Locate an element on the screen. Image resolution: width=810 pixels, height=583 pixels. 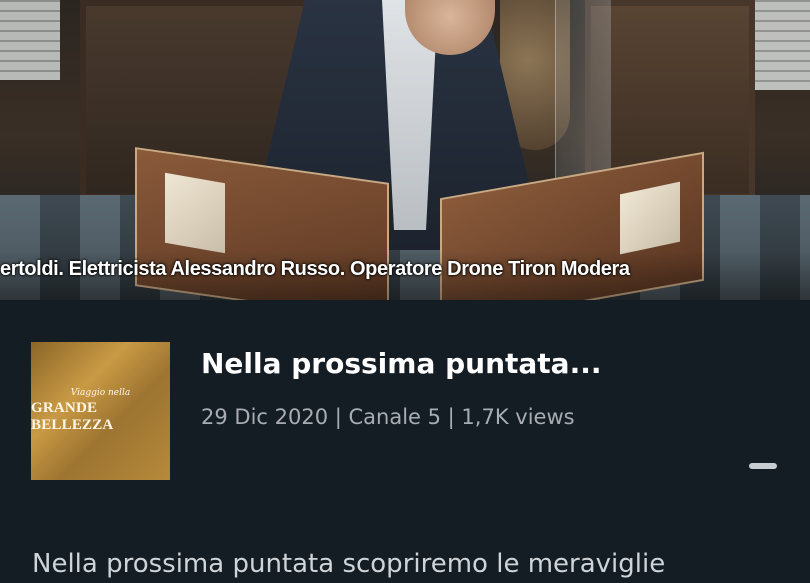
episode-meta: 29 Dic 2020 | Canale 5 | 1,7K views is located at coordinates (388, 417).